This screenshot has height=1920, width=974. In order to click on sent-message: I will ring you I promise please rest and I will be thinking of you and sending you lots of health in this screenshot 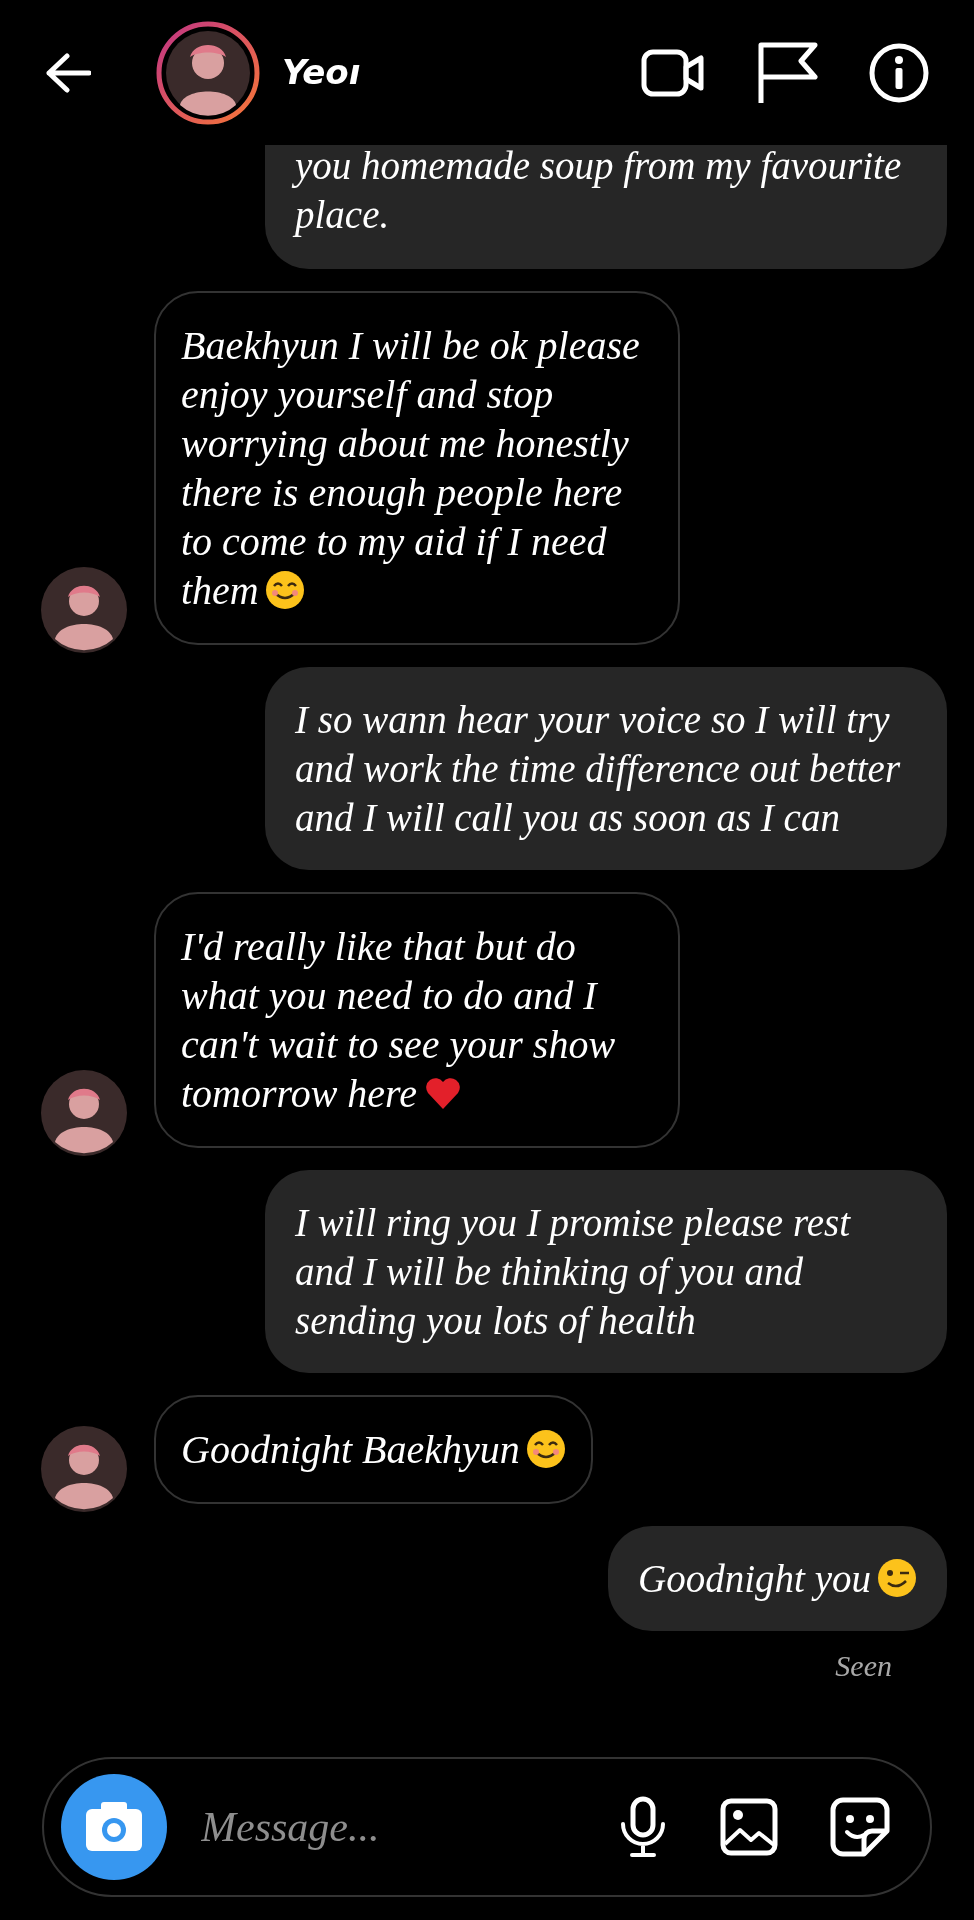, I will do `click(606, 1271)`.